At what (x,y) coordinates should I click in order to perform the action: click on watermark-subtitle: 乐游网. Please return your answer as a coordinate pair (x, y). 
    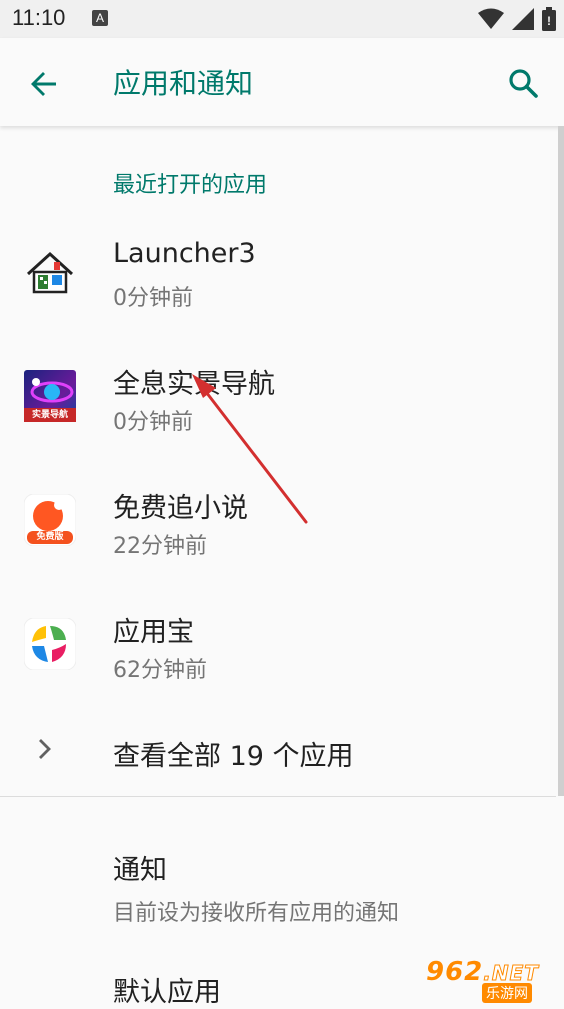
    Looking at the image, I should click on (507, 993).